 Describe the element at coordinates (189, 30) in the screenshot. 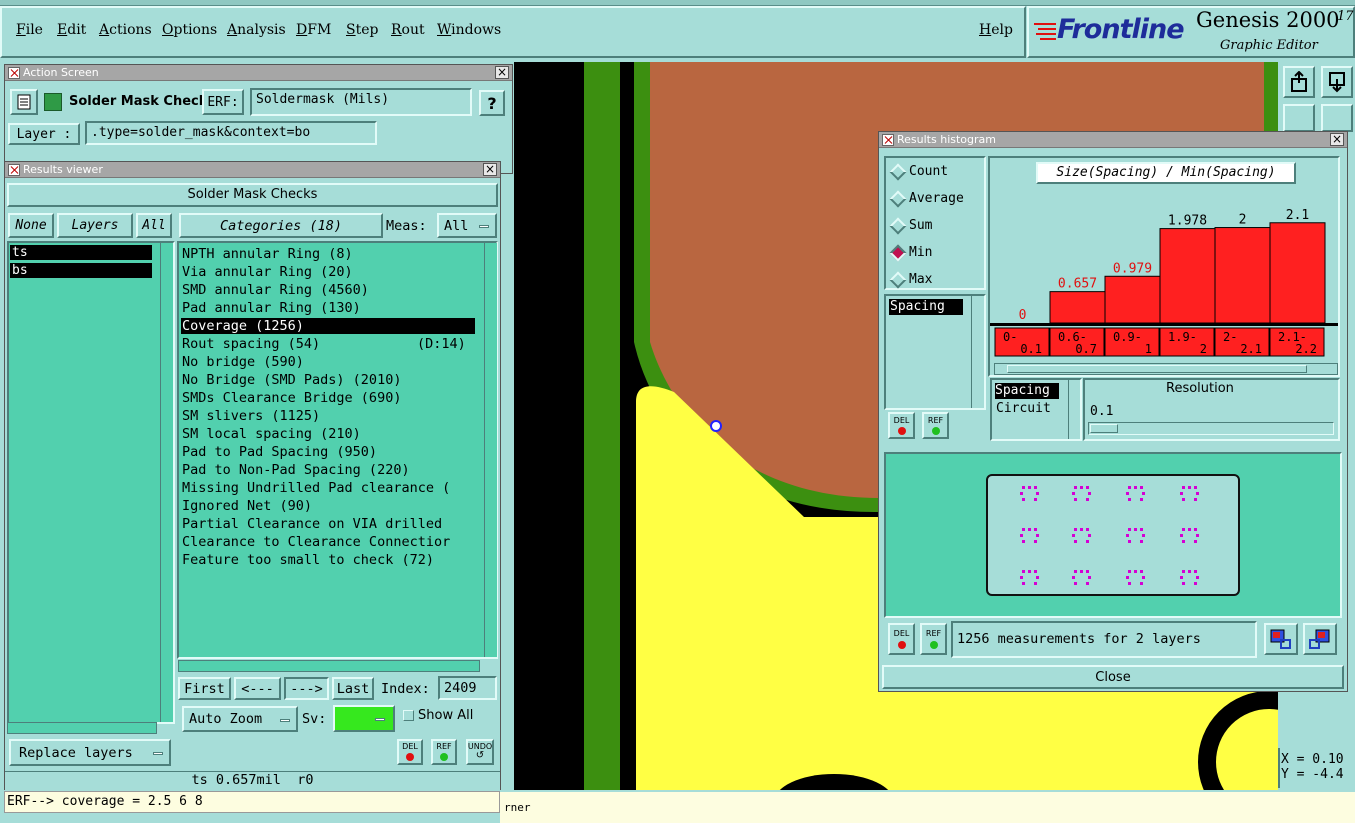

I see `menu-options: Options` at that location.